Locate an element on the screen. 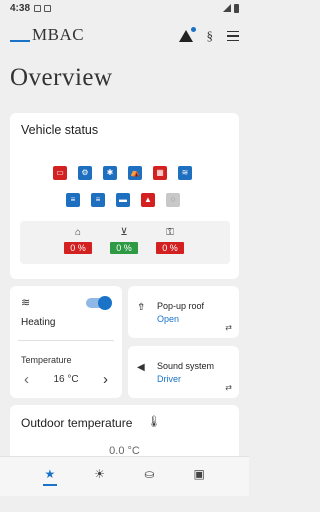  brand-name: MBAC is located at coordinates (58, 34).